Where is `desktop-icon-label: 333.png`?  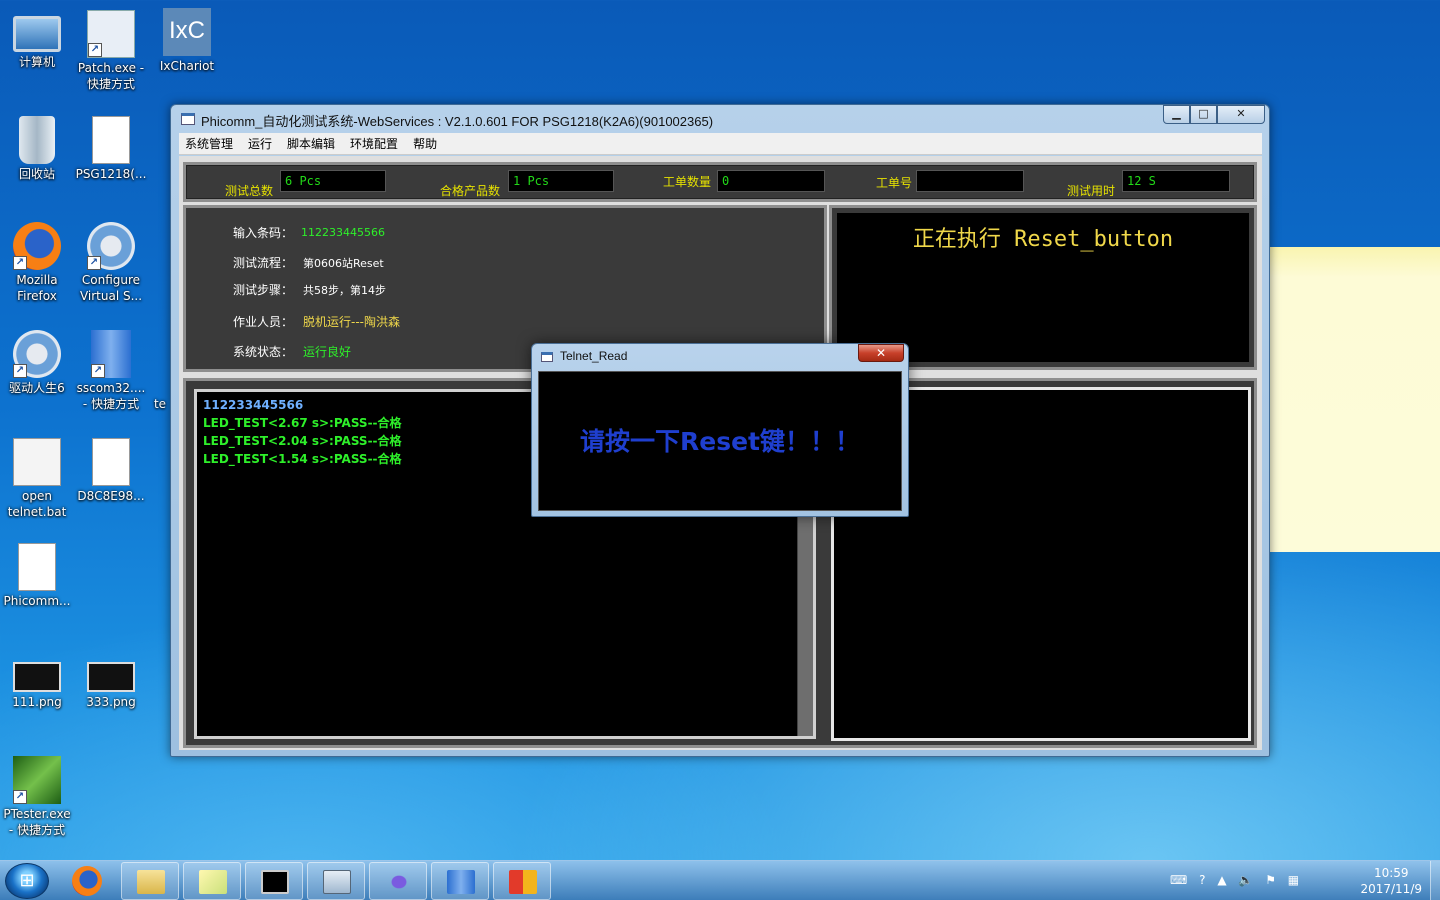 desktop-icon-label: 333.png is located at coordinates (111, 702).